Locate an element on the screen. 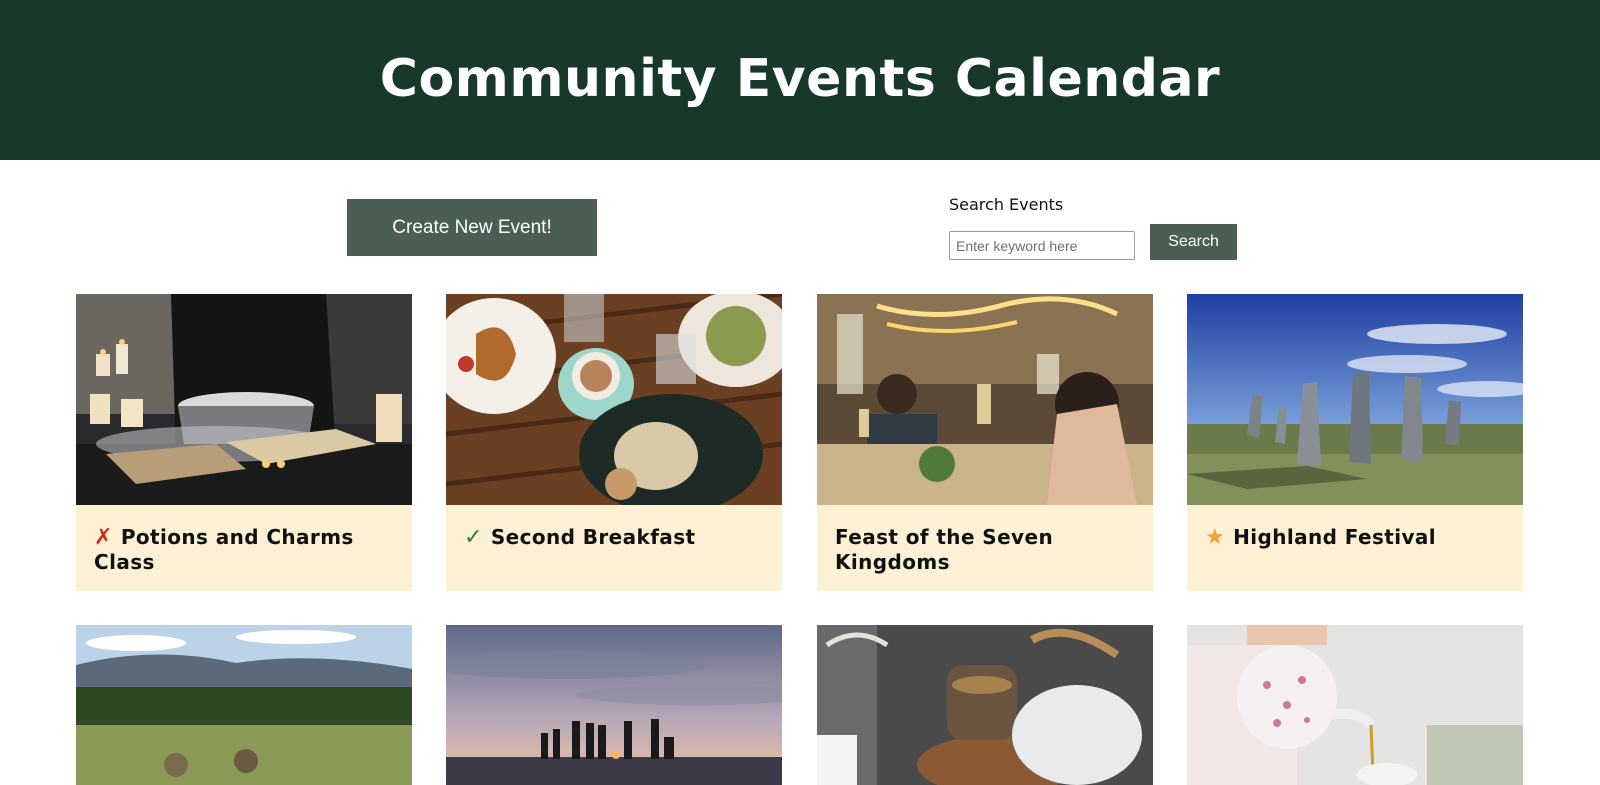 Image resolution: width=1600 pixels, height=785 pixels. event-card-teapot is located at coordinates (1355, 705).